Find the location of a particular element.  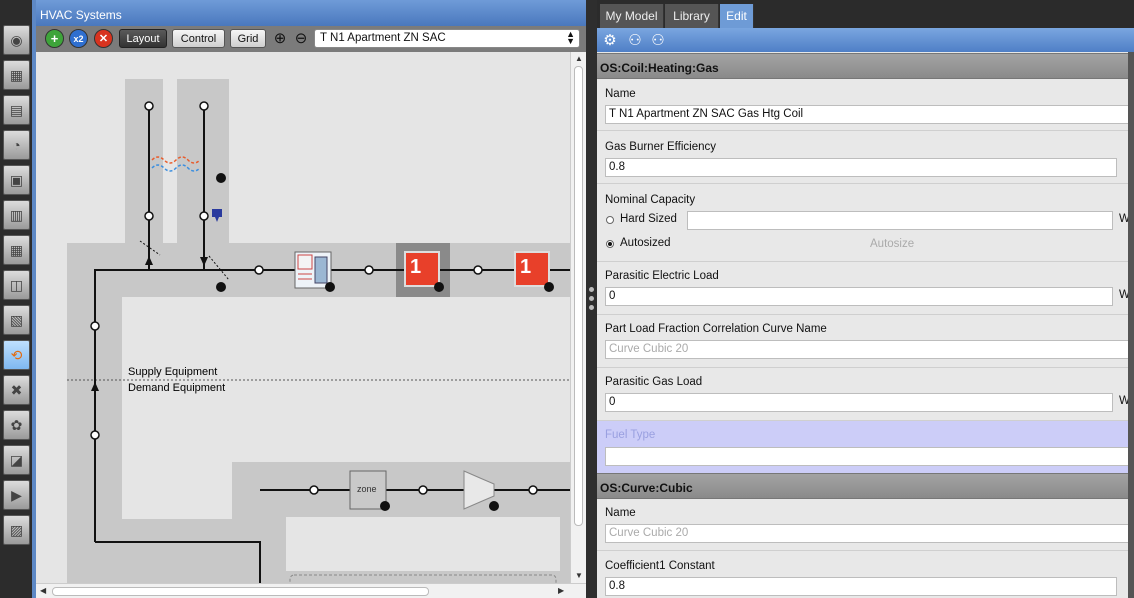

autosize-button: Autosize is located at coordinates (892, 244).